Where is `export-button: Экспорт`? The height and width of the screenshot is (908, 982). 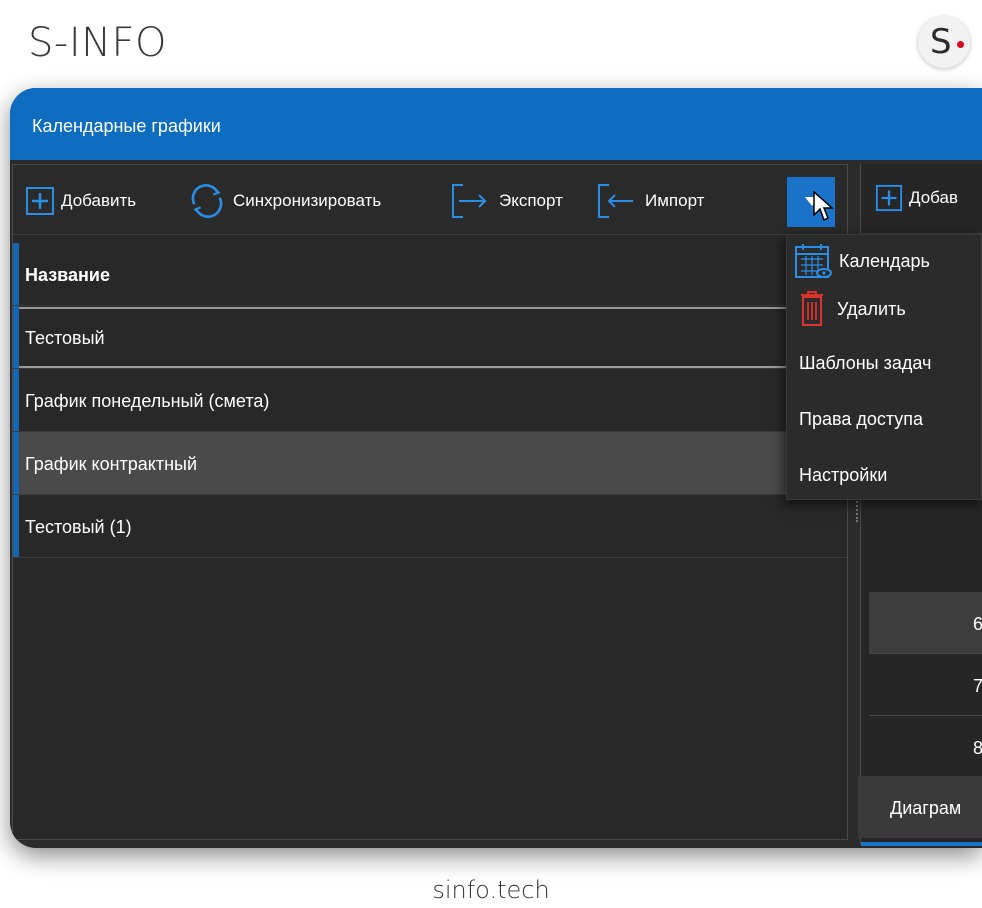
export-button: Экспорт is located at coordinates (506, 201).